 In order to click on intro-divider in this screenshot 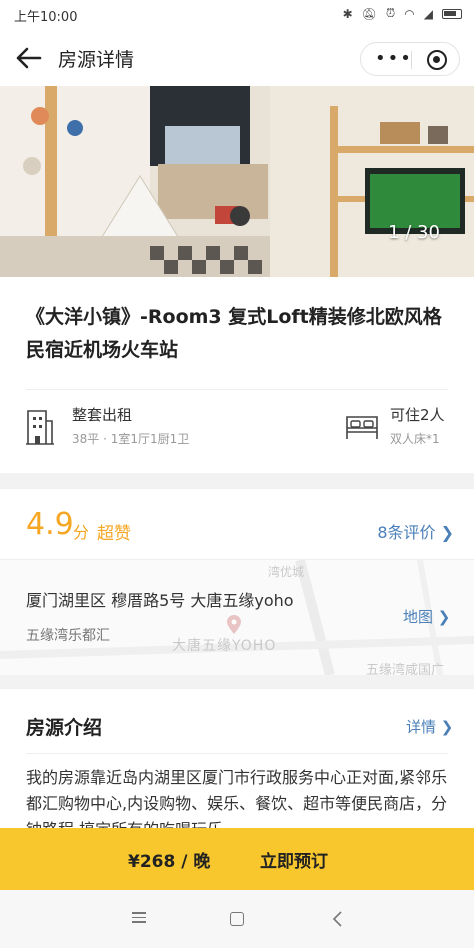, I will do `click(237, 753)`.